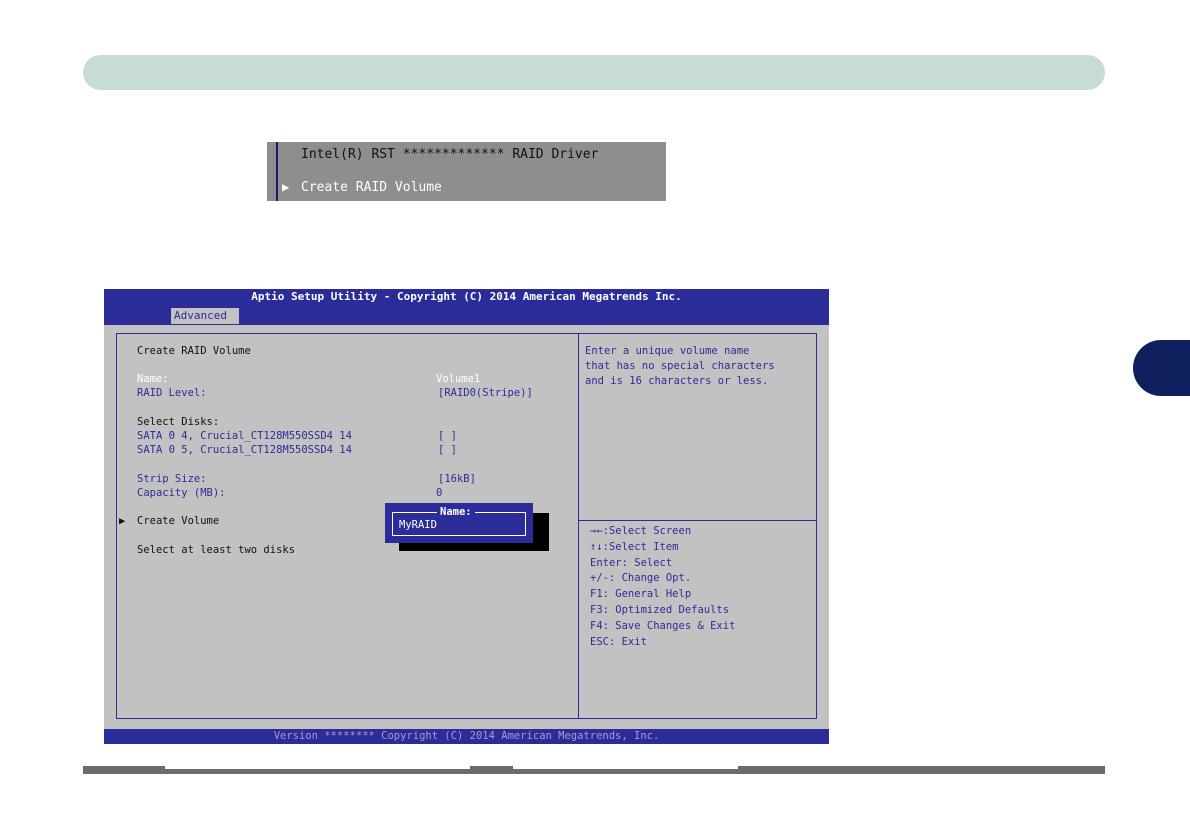 The image size is (1190, 838). I want to click on key-help-line: F4: Save Changes & Exit, so click(663, 626).